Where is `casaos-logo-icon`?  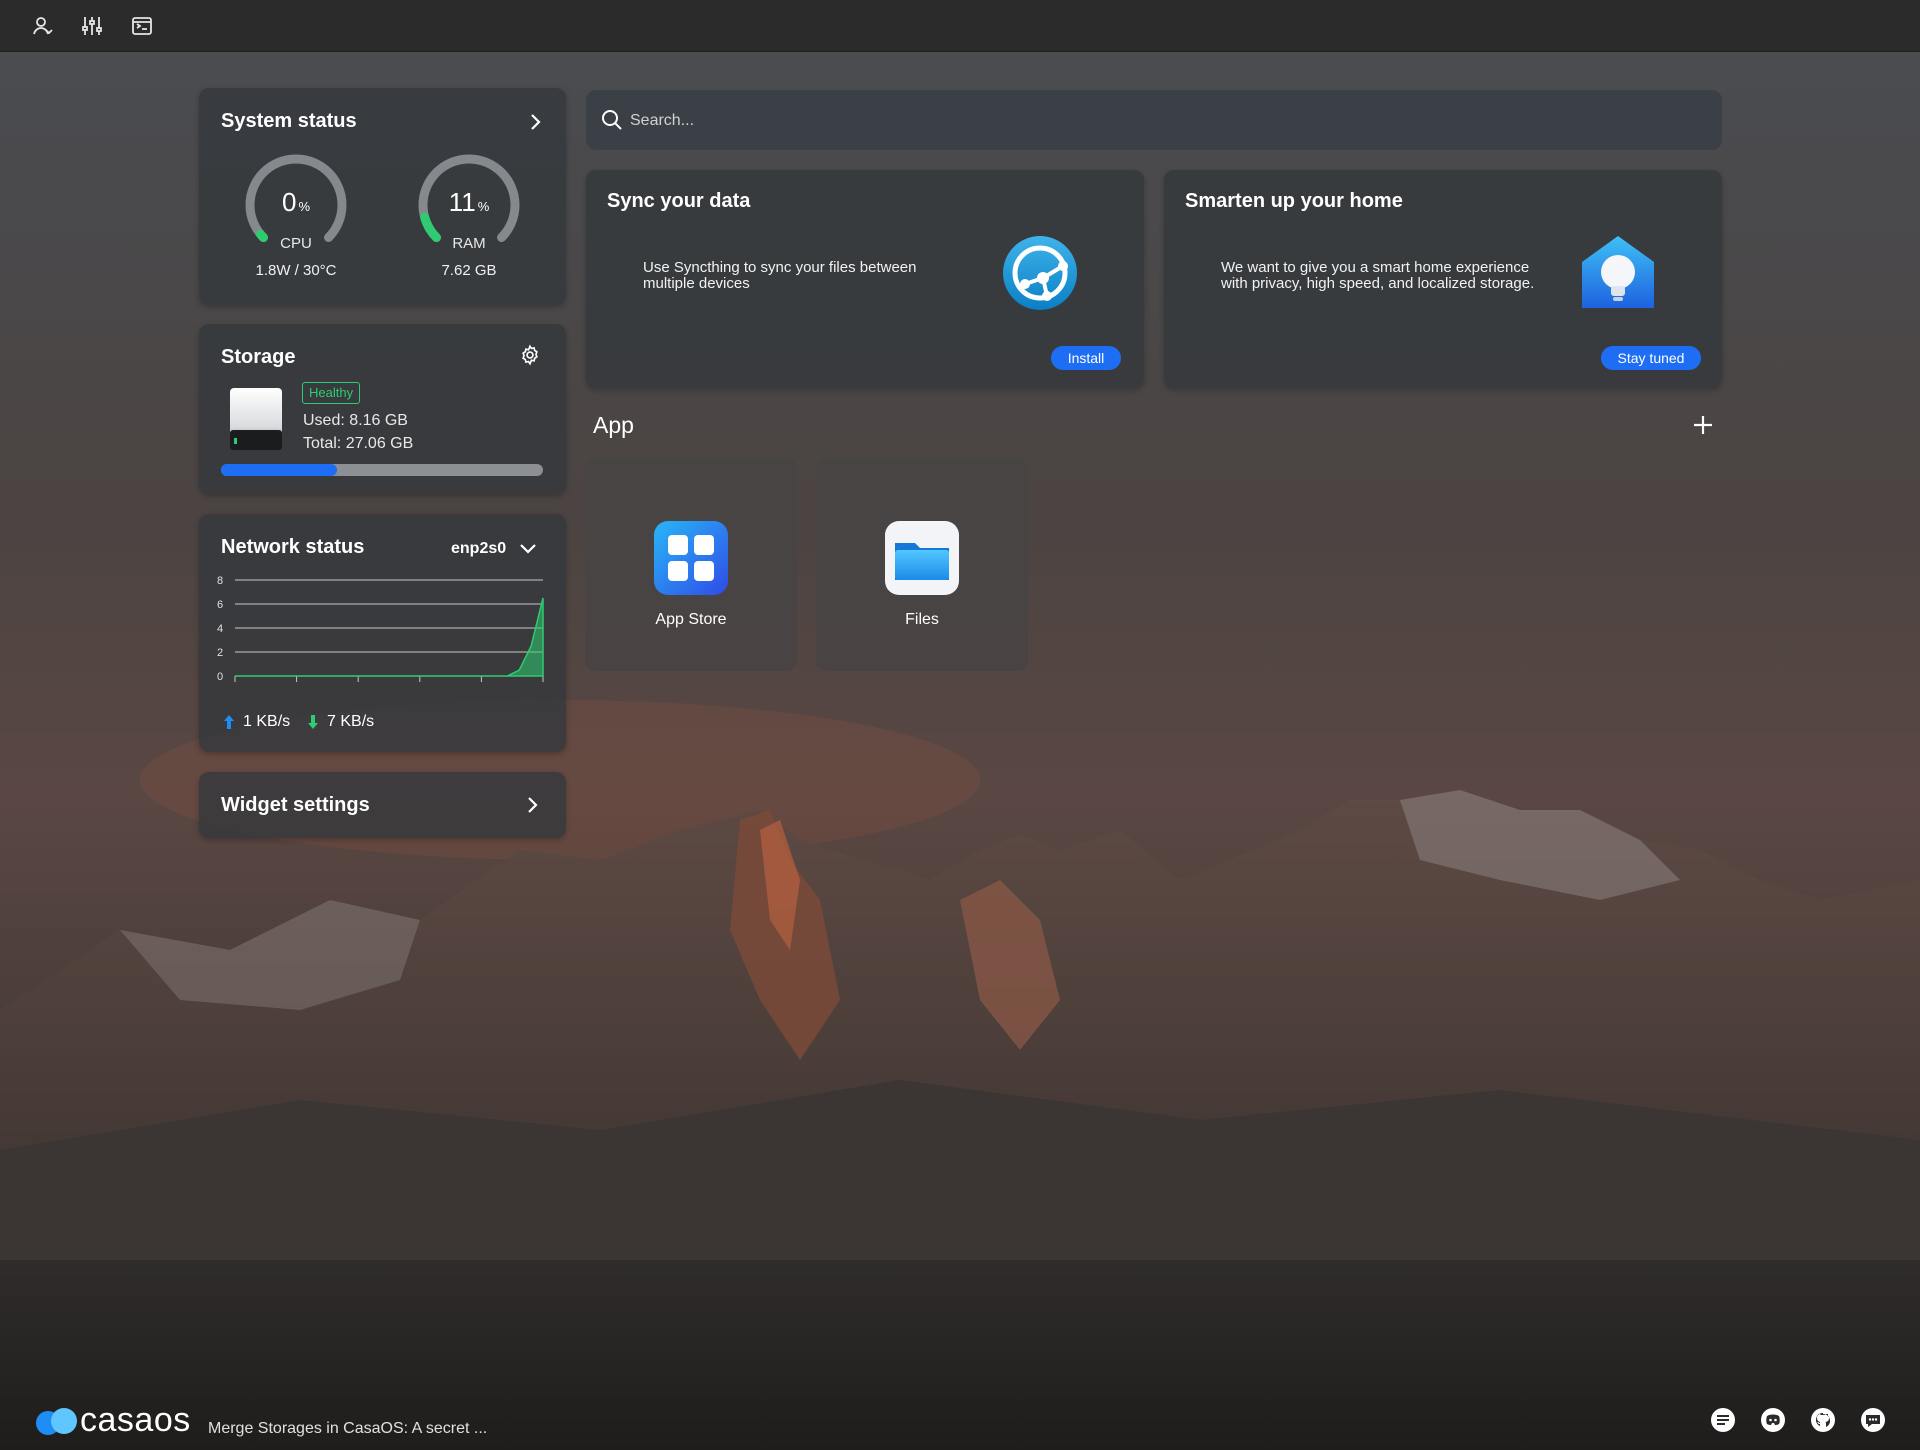
casaos-logo-icon is located at coordinates (57, 1421).